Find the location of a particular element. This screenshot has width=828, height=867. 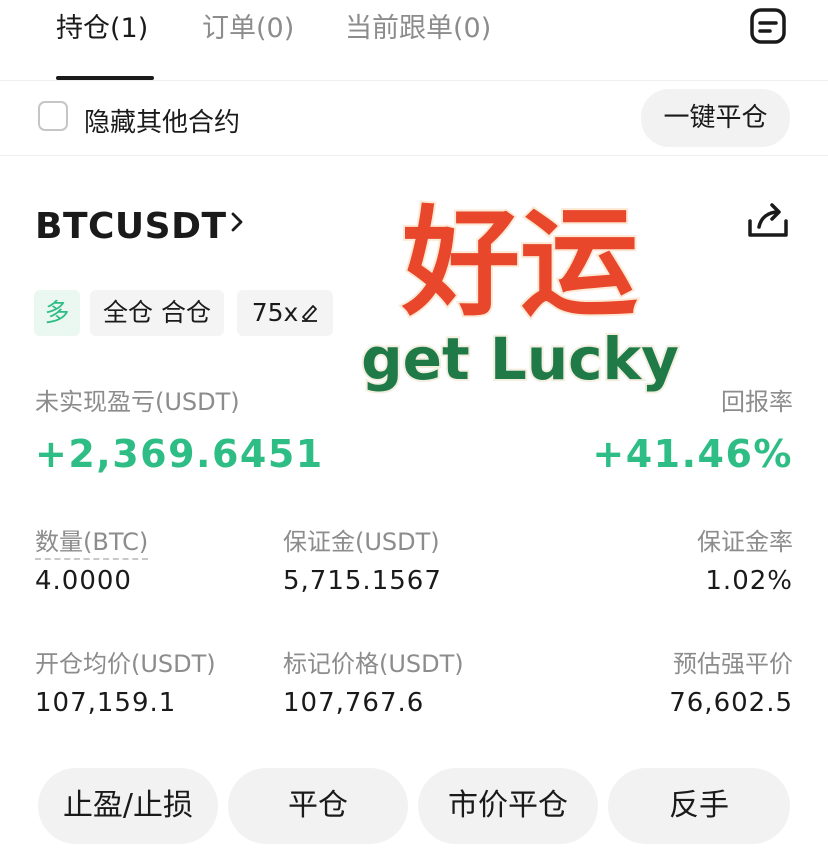

liquidation-price-label: 预估强平价 is located at coordinates (733, 664).